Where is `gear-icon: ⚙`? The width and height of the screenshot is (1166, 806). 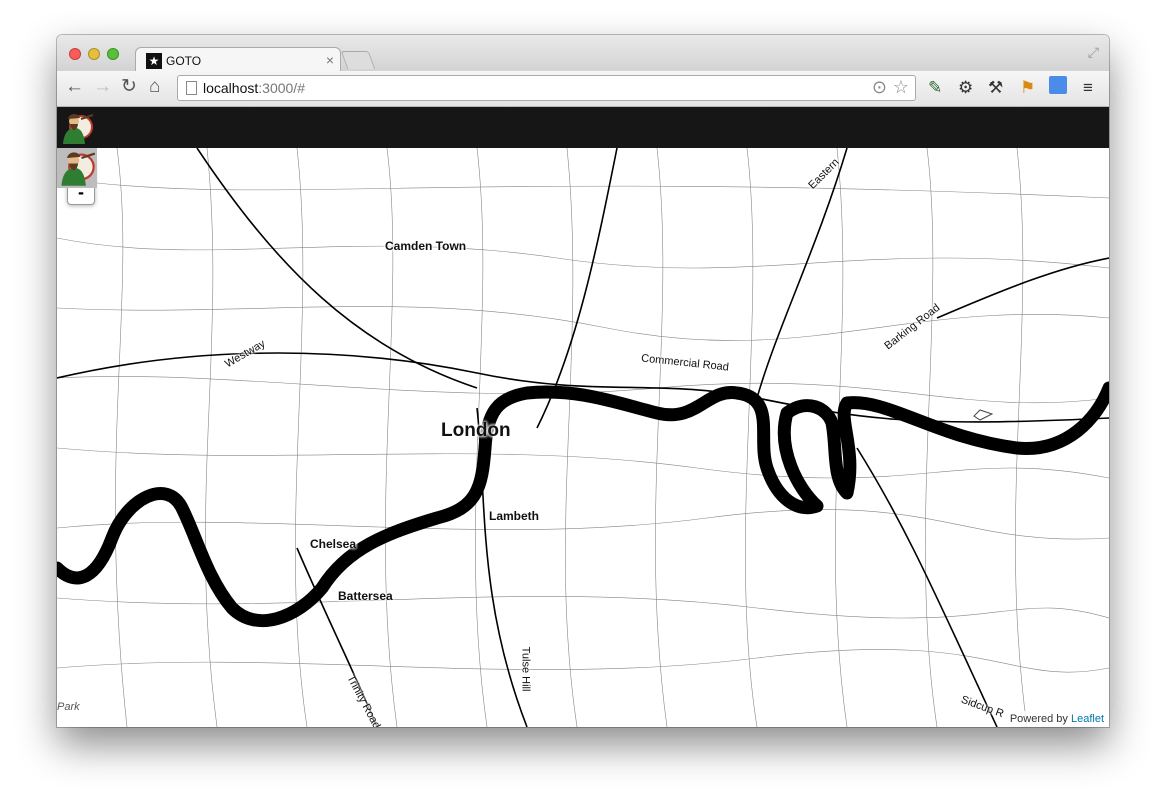 gear-icon: ⚙ is located at coordinates (965, 88).